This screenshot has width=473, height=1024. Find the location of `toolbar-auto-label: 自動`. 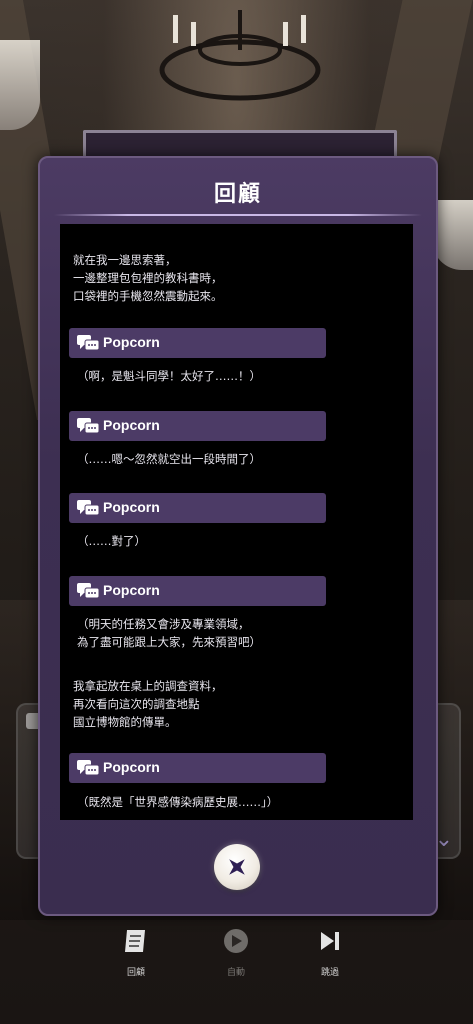

toolbar-auto-label: 自動 is located at coordinates (235, 973).